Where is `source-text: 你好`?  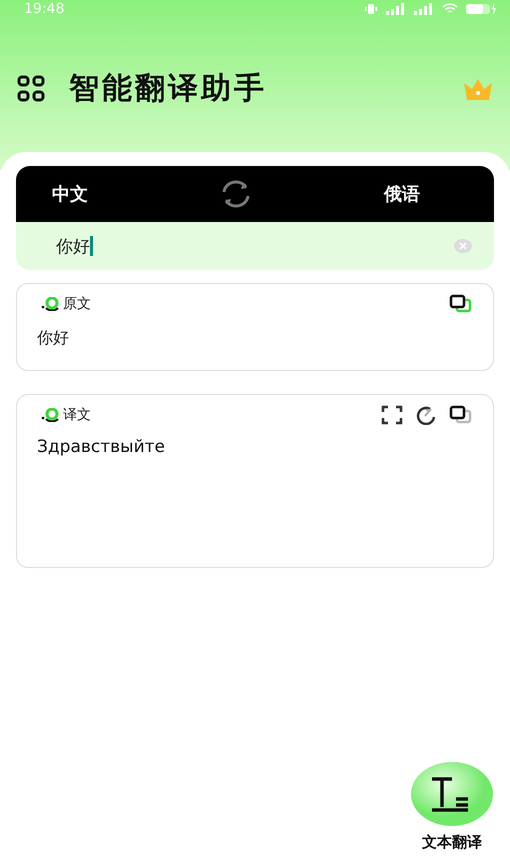
source-text: 你好 is located at coordinates (53, 338).